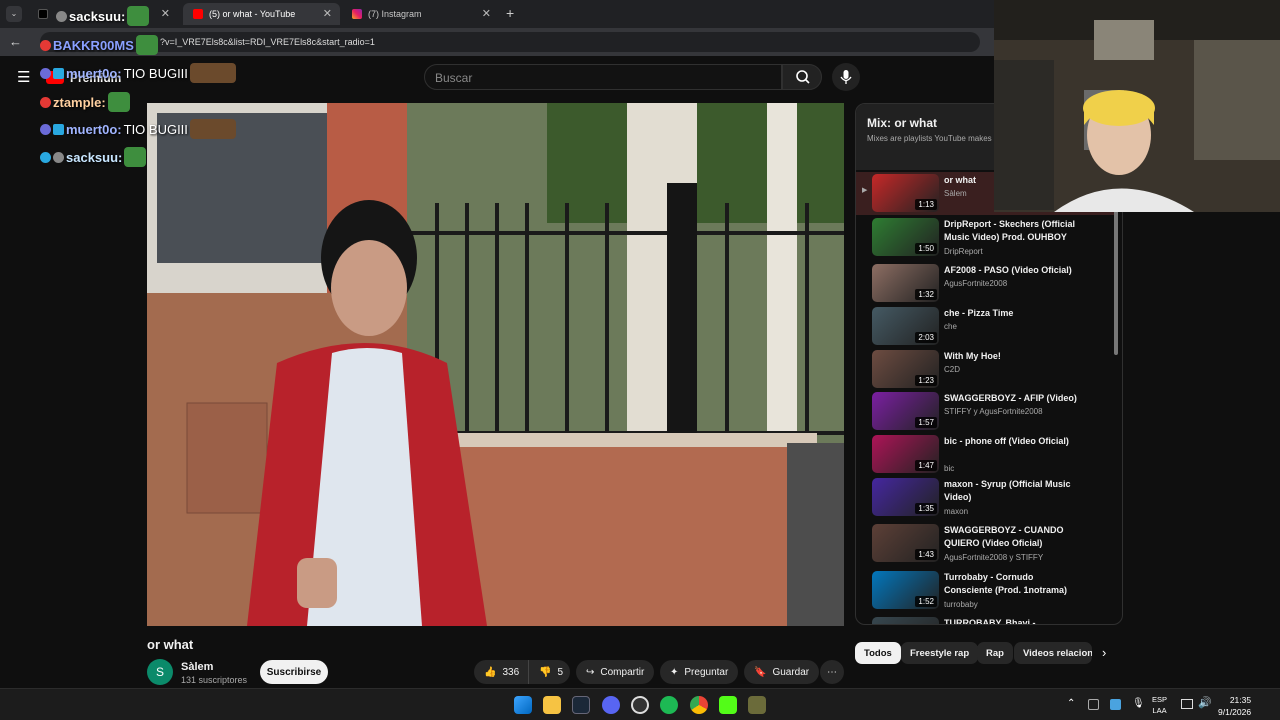 This screenshot has height=720, width=1280. I want to click on chip-videos-relacionados: Videos relacion, so click(1053, 653).